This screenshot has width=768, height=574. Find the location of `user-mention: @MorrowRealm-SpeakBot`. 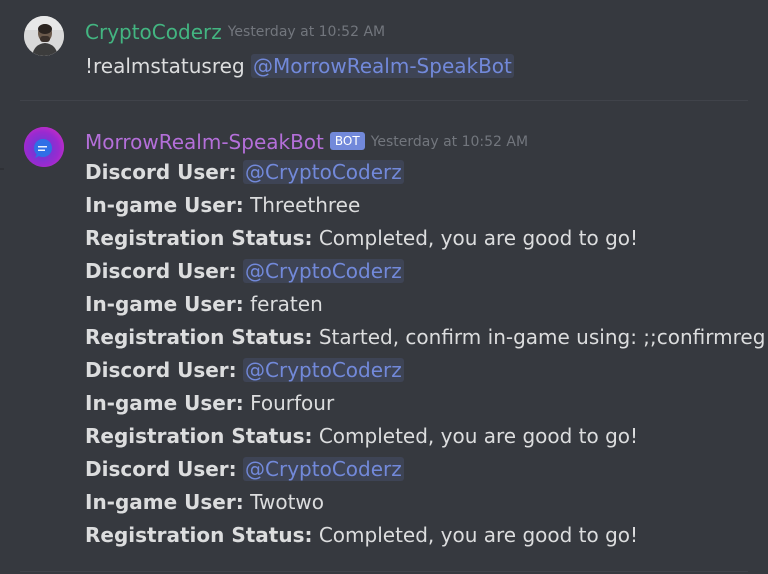

user-mention: @MorrowRealm-SpeakBot is located at coordinates (382, 66).